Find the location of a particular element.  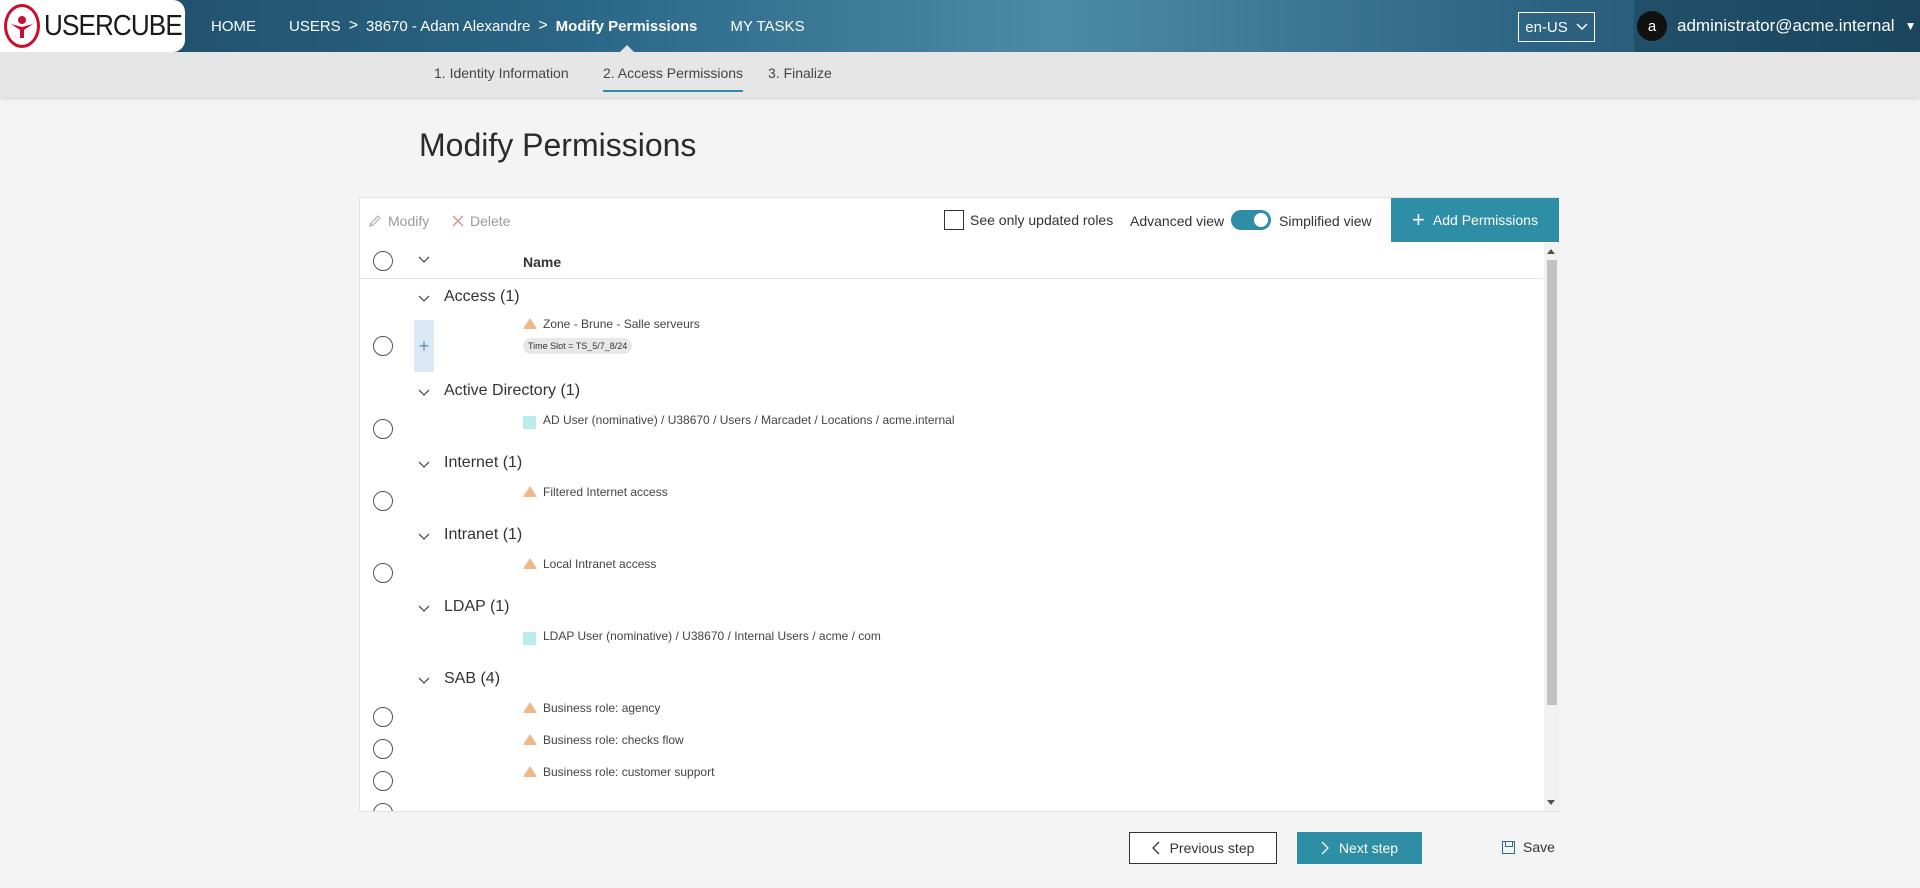

time-slot-tag: Time Slot = TS_5/7_8/24 is located at coordinates (578, 346).